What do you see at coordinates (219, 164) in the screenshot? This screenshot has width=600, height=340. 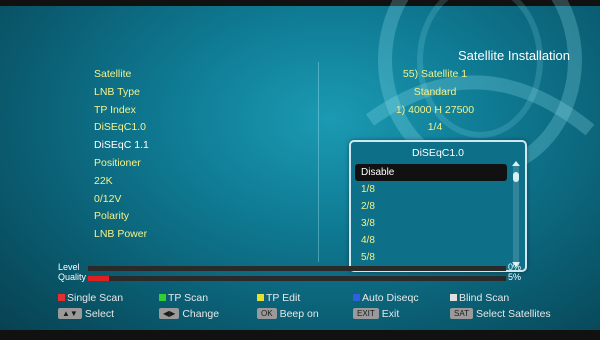 I see `menu-item-positioner: Positioner` at bounding box center [219, 164].